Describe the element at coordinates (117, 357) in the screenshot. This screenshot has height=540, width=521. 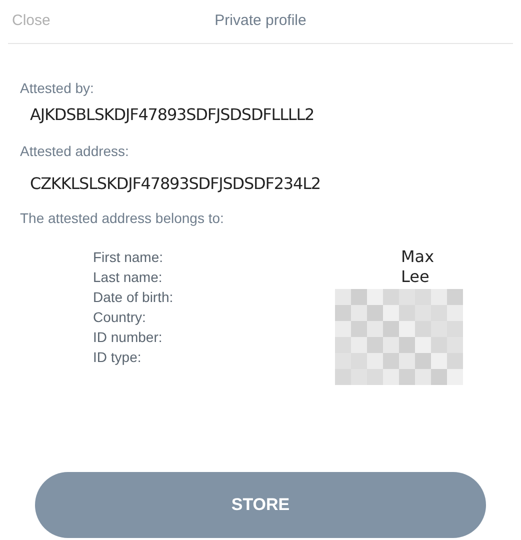
I see `field-label: ID type:` at that location.